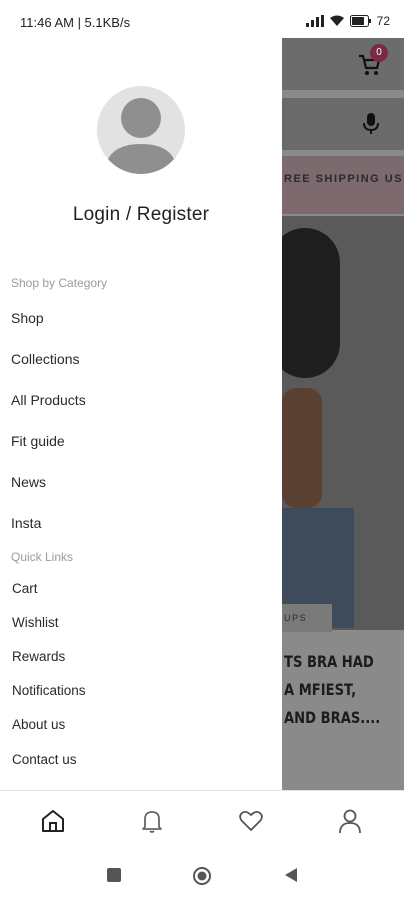 Image resolution: width=404 pixels, height=900 pixels. Describe the element at coordinates (25, 588) in the screenshot. I see `quick-link-cart: Cart` at that location.